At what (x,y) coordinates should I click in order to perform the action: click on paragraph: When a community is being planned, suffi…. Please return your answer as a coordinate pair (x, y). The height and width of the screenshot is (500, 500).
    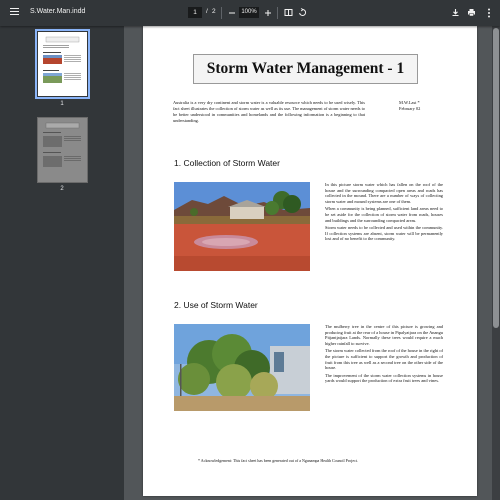
    Looking at the image, I should click on (384, 214).